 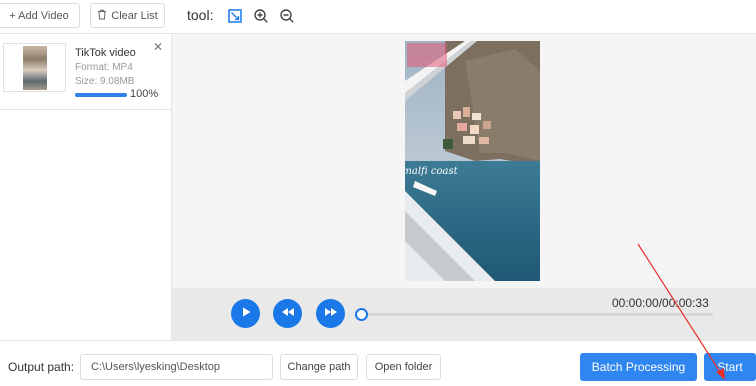 I want to click on output-path-label: Output path:, so click(x=41, y=367).